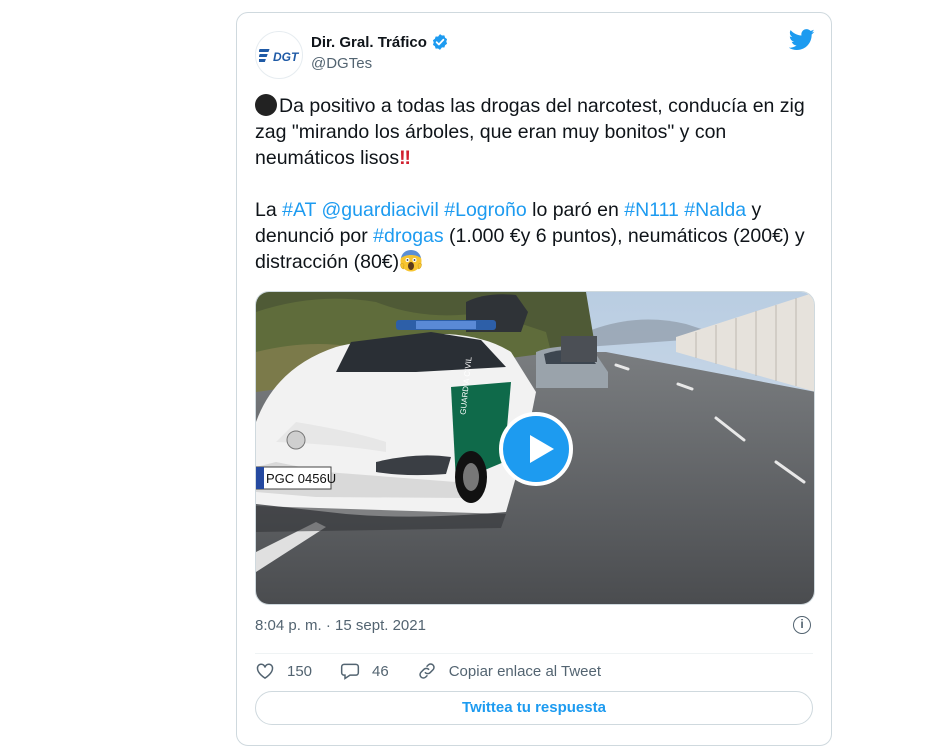 The image size is (932, 750). Describe the element at coordinates (427, 671) in the screenshot. I see `link-icon` at that location.